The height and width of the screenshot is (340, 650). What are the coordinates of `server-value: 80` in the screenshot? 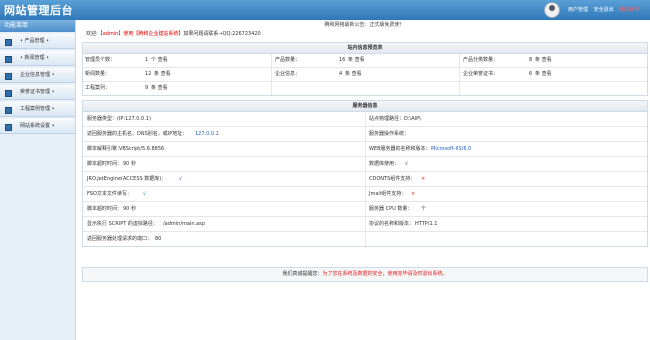 It's located at (158, 239).